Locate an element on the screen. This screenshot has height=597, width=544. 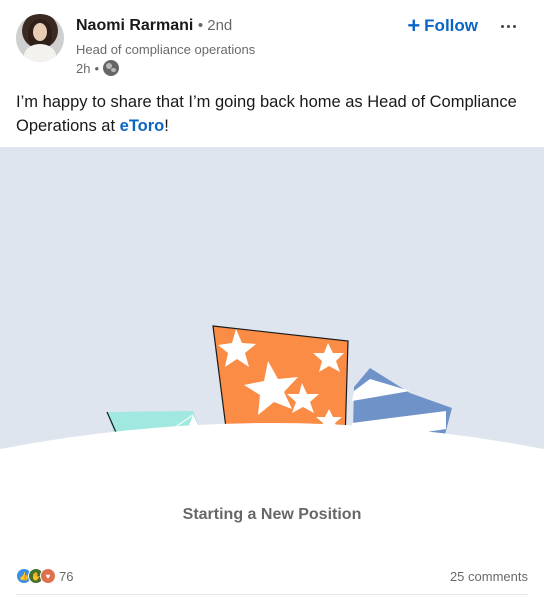
connection-degree: • 2nd is located at coordinates (215, 25).